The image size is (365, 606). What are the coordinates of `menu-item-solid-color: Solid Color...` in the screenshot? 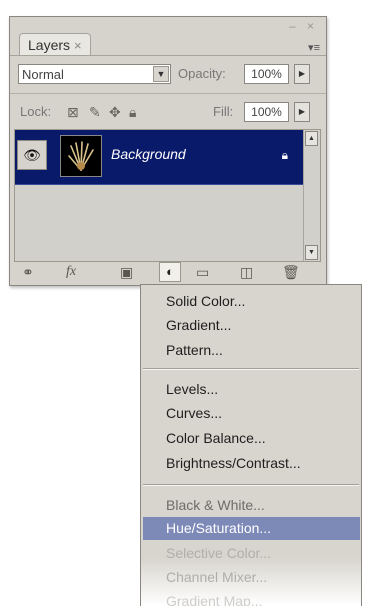 It's located at (205, 301).